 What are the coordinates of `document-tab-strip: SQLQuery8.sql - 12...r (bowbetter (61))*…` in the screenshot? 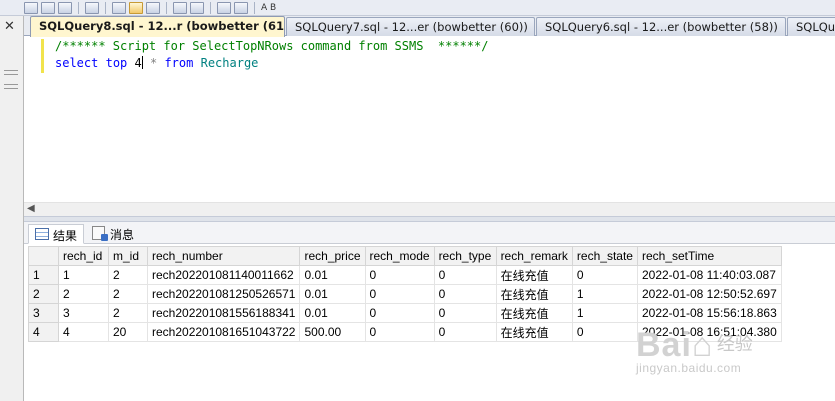 It's located at (429, 26).